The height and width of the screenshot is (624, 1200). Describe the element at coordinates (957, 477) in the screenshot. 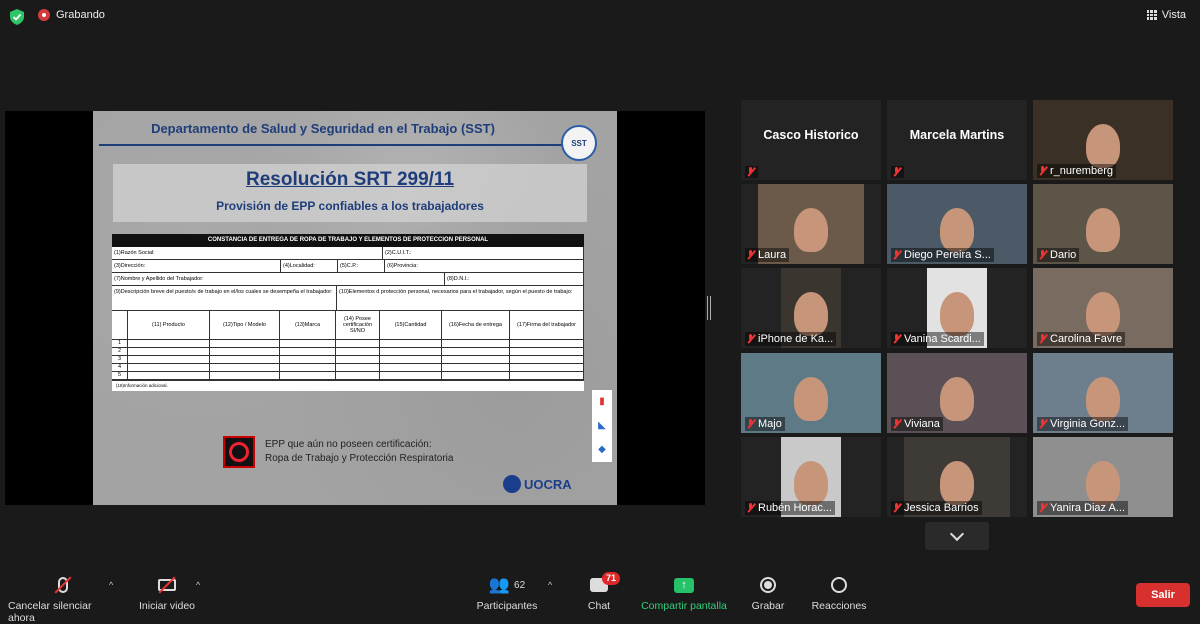

I see `participant-tile: Jessica Barrios` at that location.